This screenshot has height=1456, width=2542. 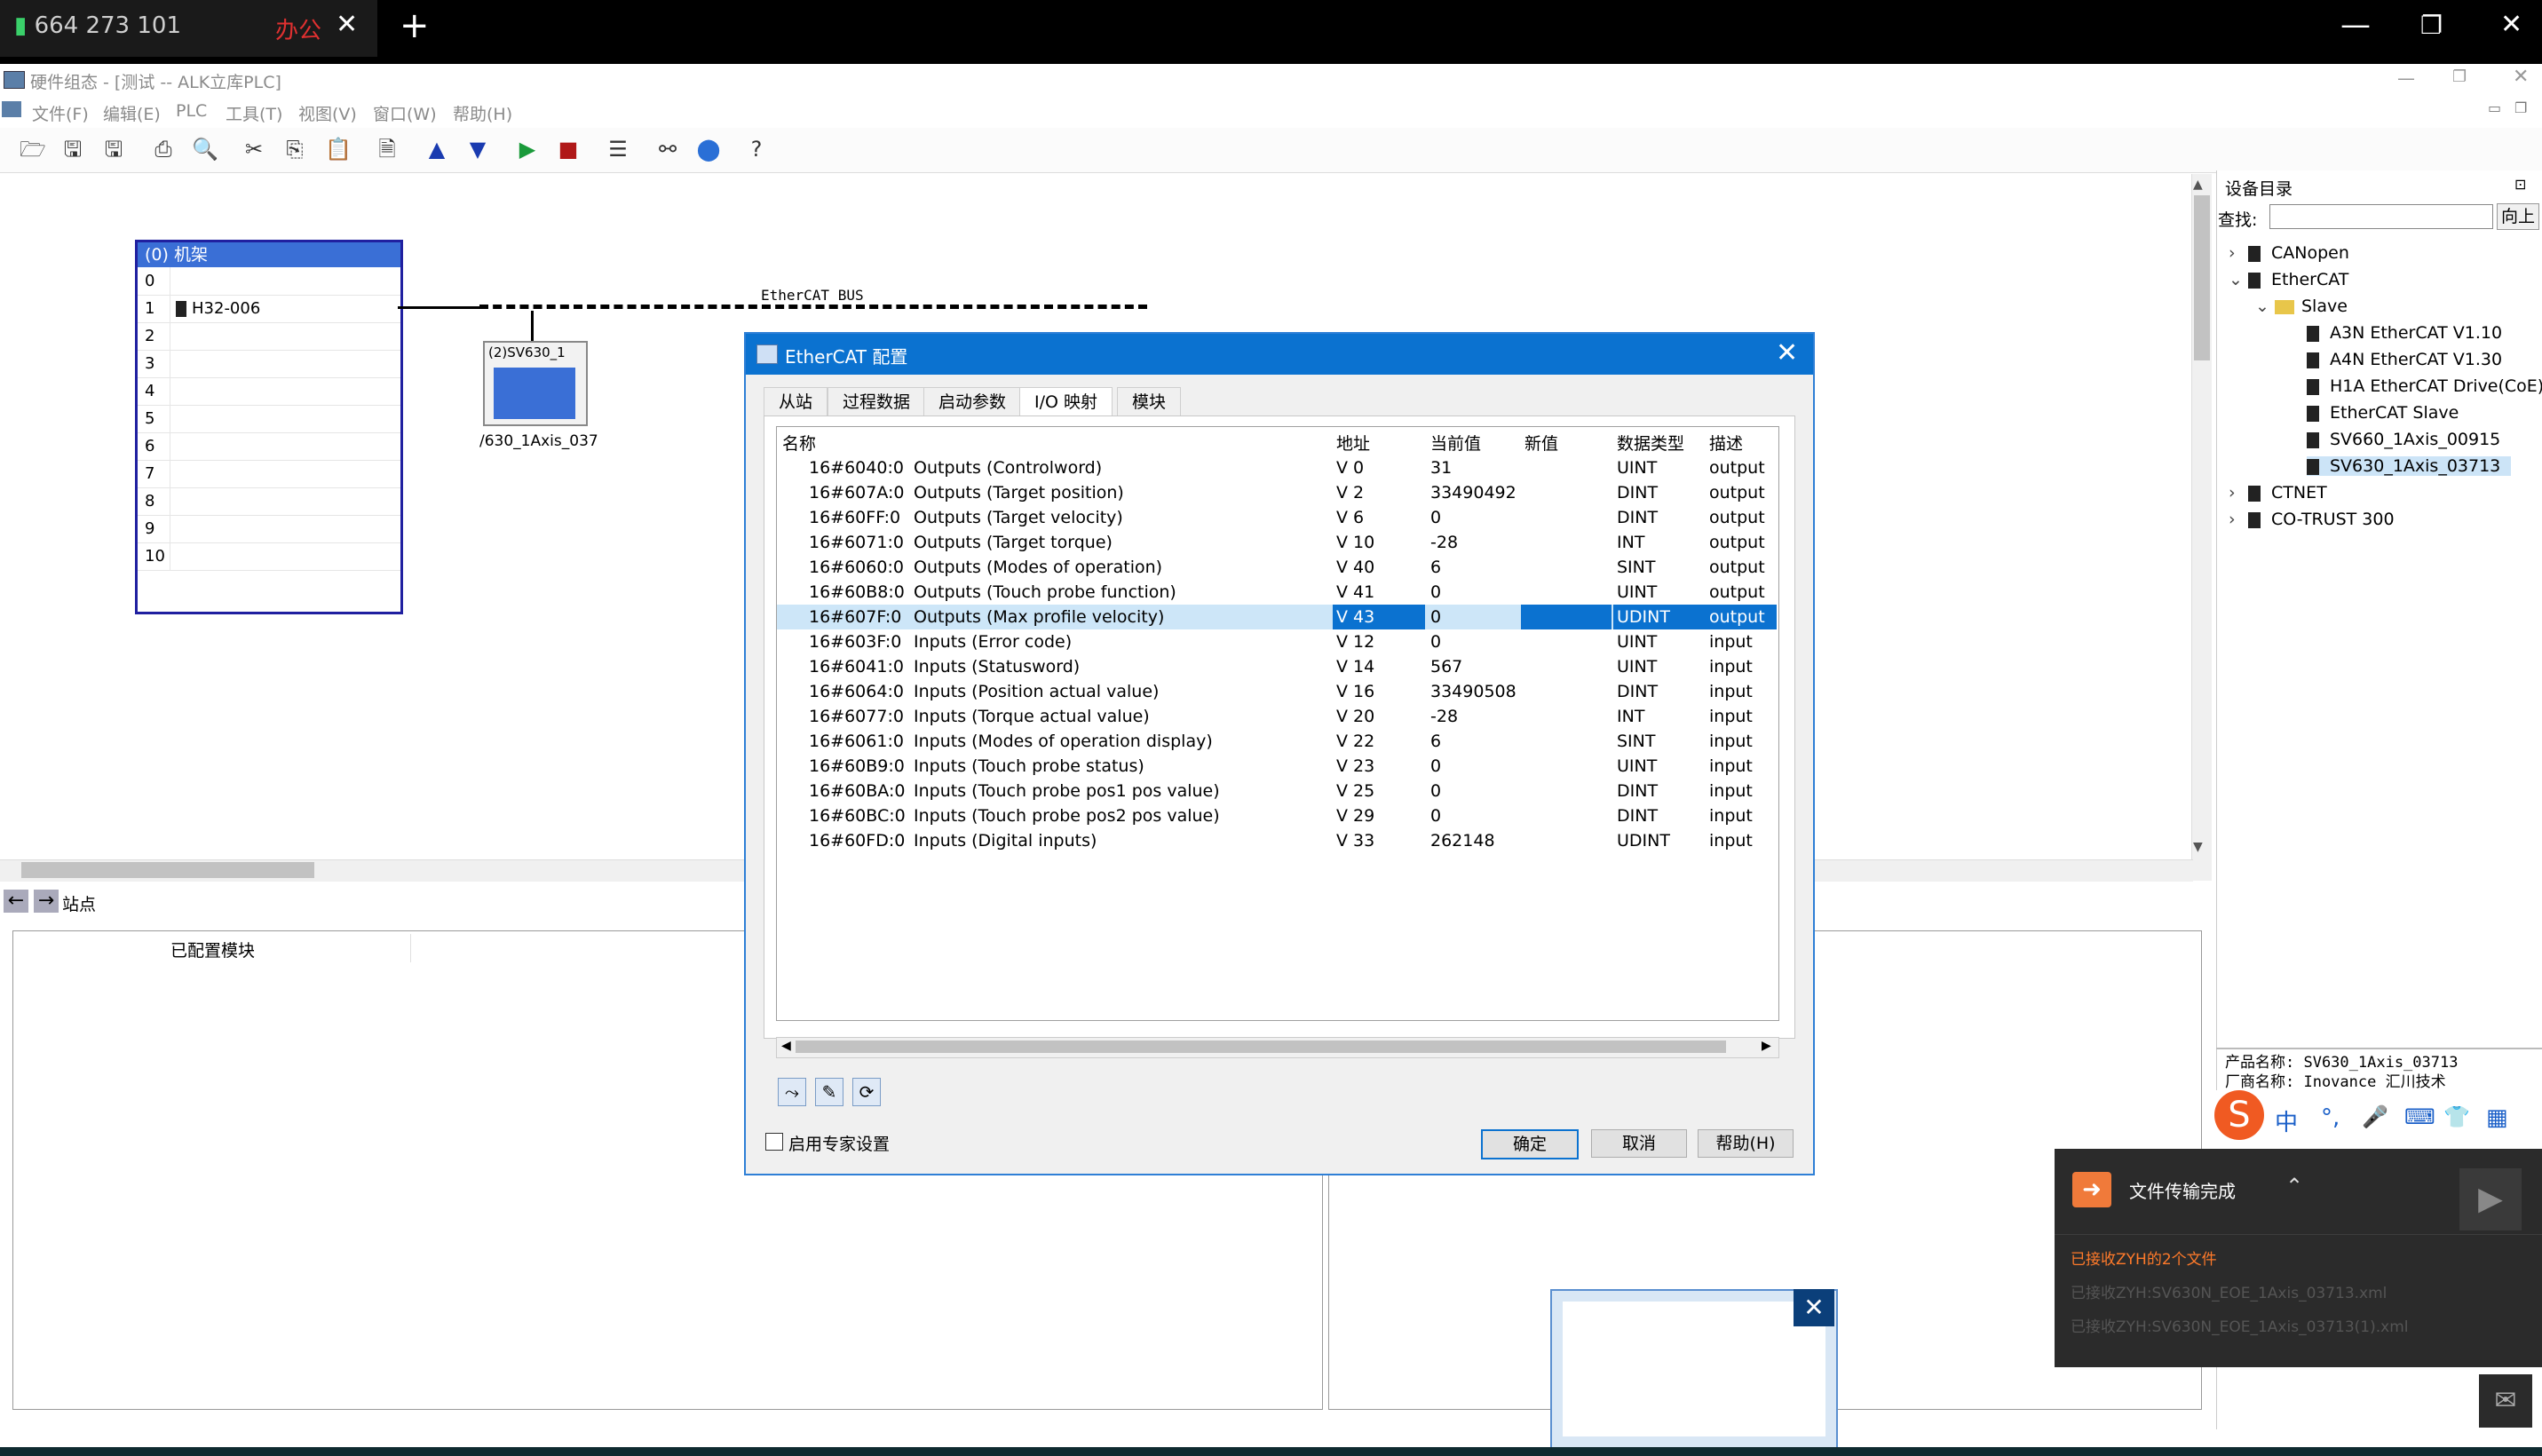 I want to click on tree-item-device: A4N EtherCAT V1.30, so click(x=2404, y=359).